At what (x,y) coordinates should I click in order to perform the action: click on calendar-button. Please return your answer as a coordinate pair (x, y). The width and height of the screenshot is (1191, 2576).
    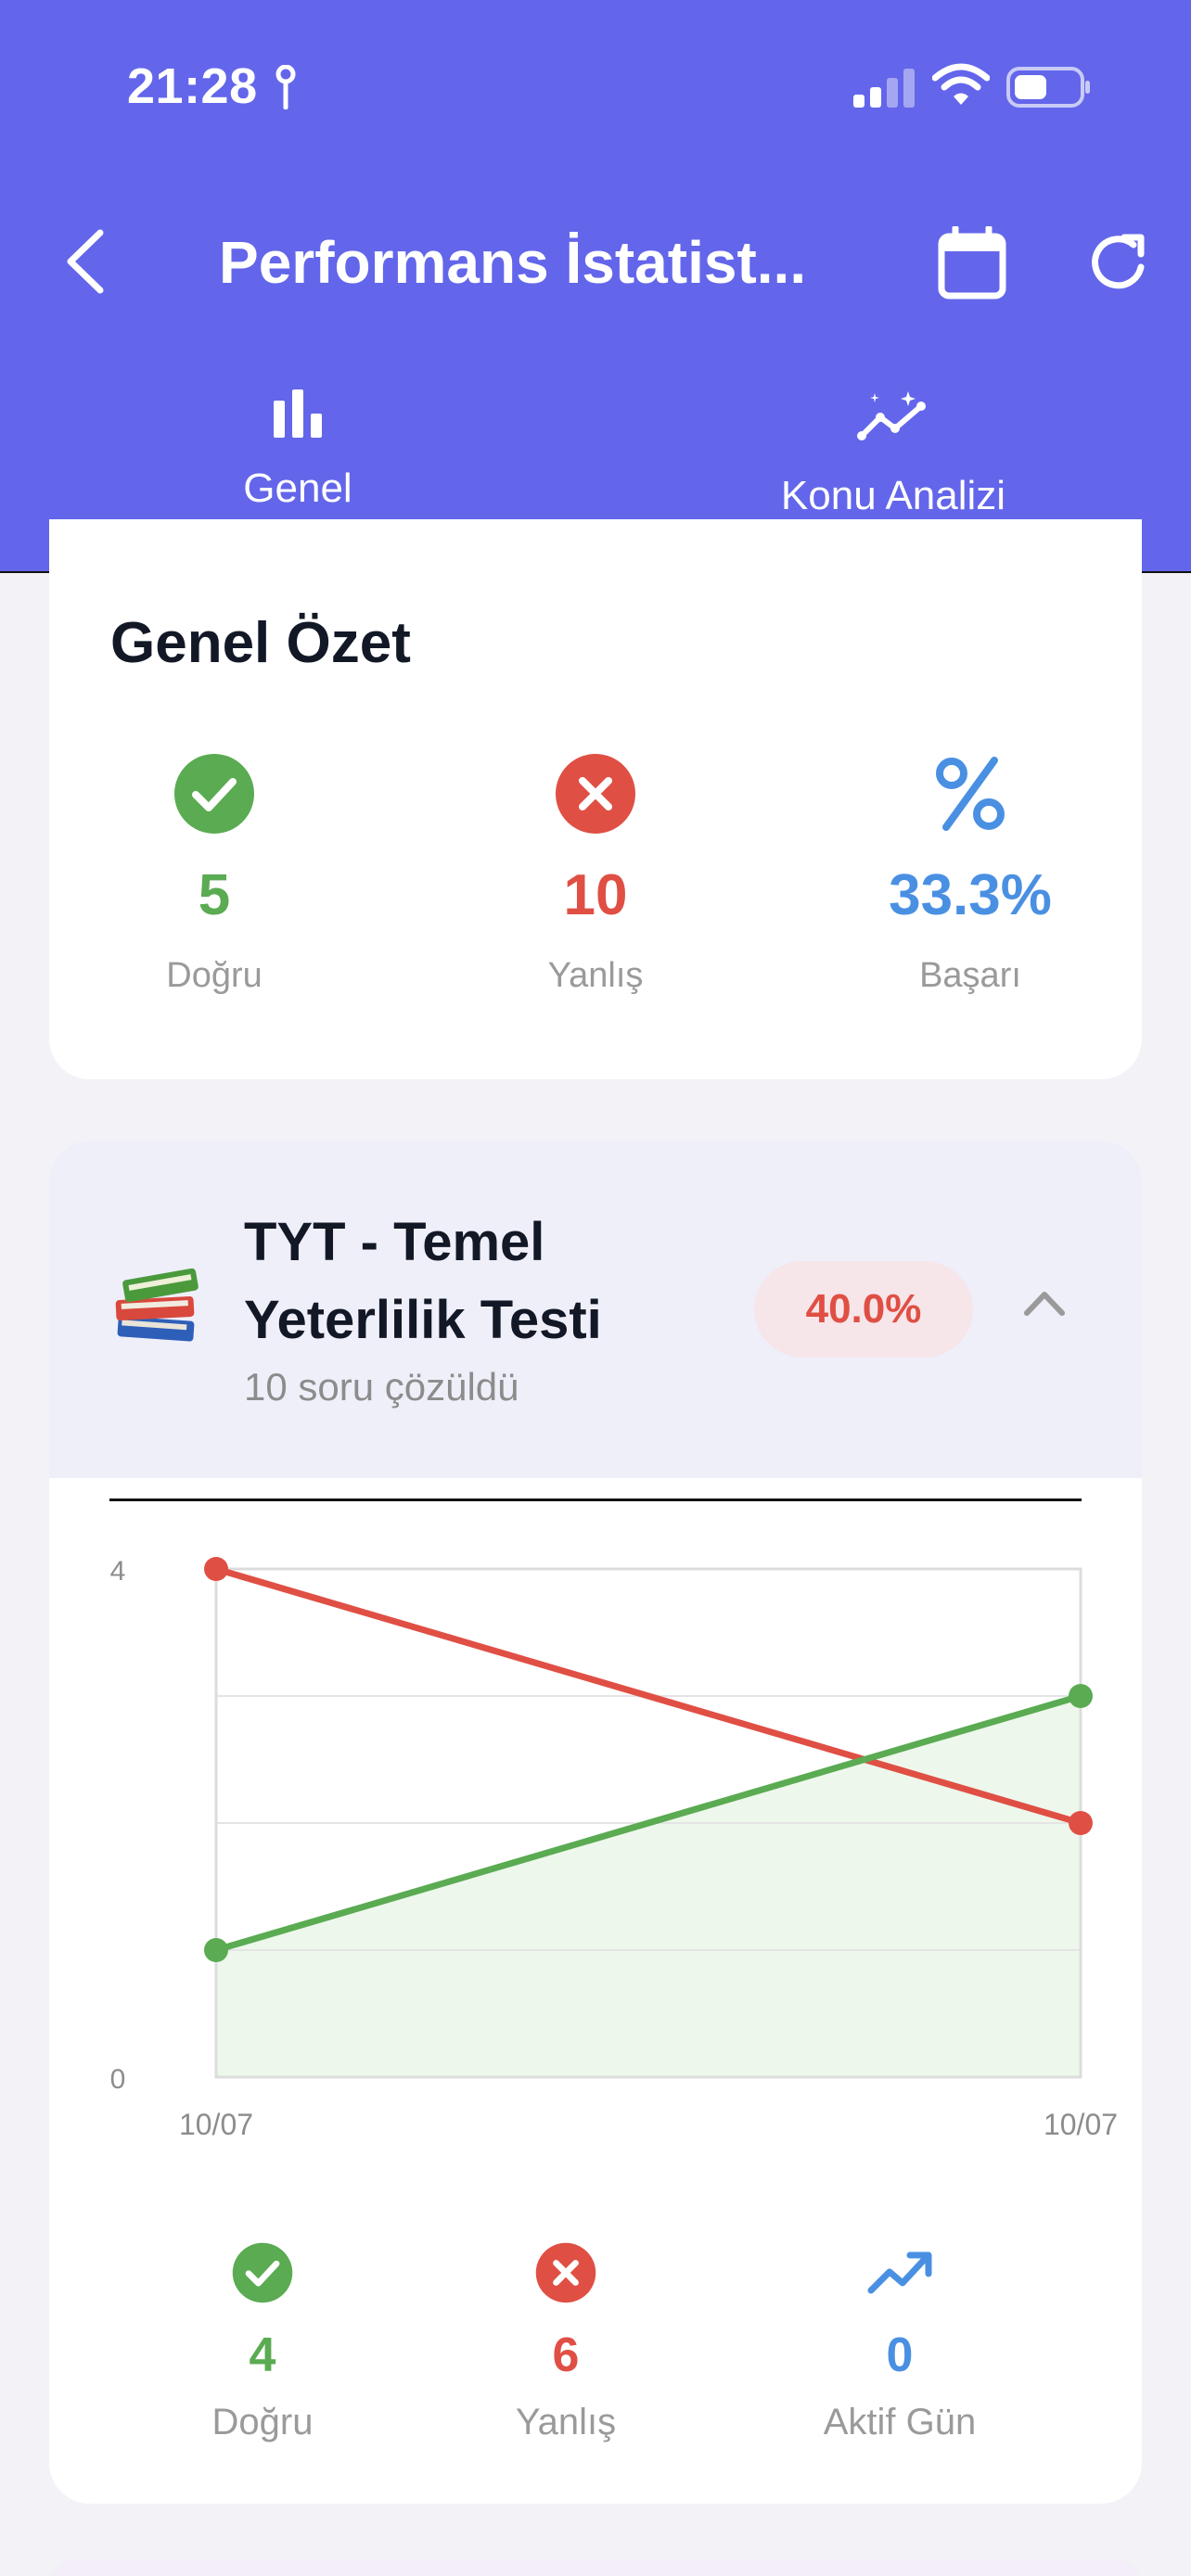
    Looking at the image, I should click on (972, 264).